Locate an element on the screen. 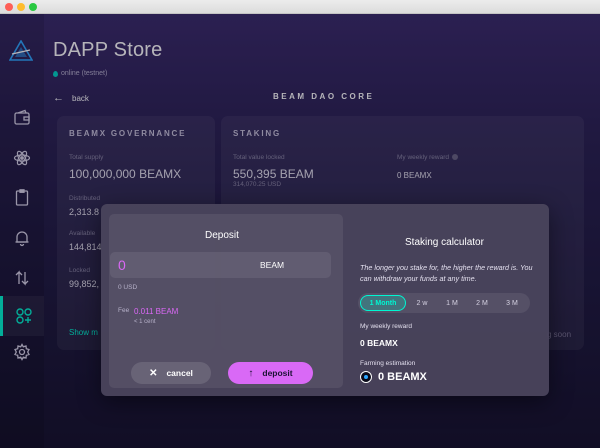  farming-estimation-value: 0 BEAMX is located at coordinates (402, 377).